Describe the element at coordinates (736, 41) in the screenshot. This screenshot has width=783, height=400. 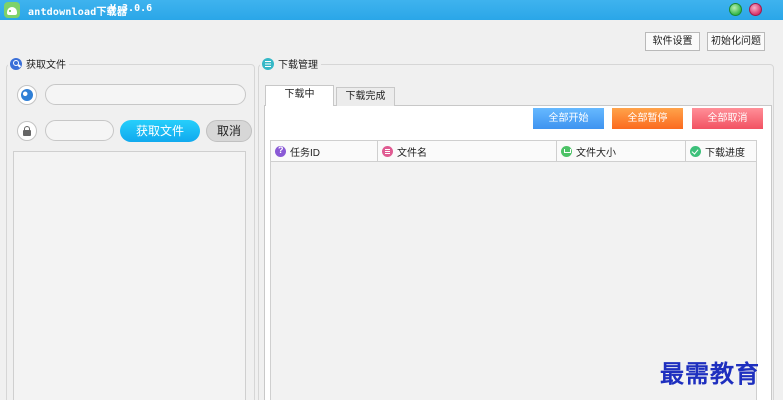
I see `initialize-problem-button: 初始化问题` at that location.